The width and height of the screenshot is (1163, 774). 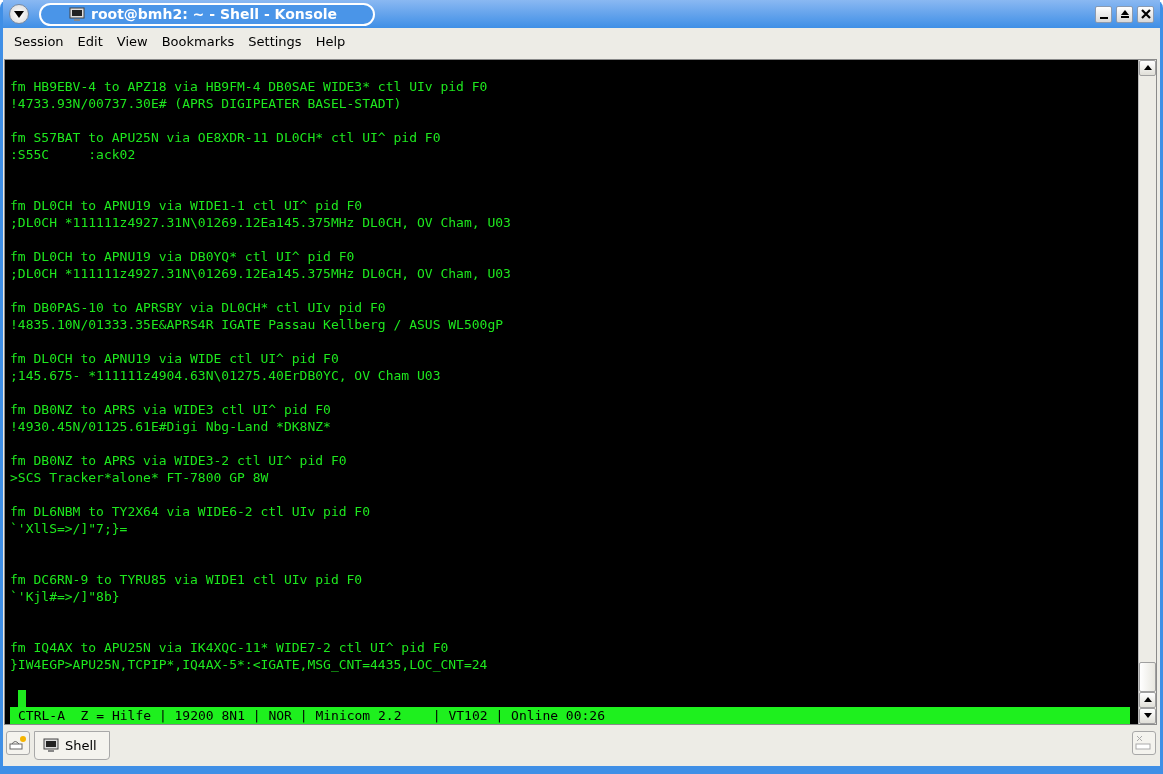 I want to click on menu-item: Settings, so click(x=275, y=42).